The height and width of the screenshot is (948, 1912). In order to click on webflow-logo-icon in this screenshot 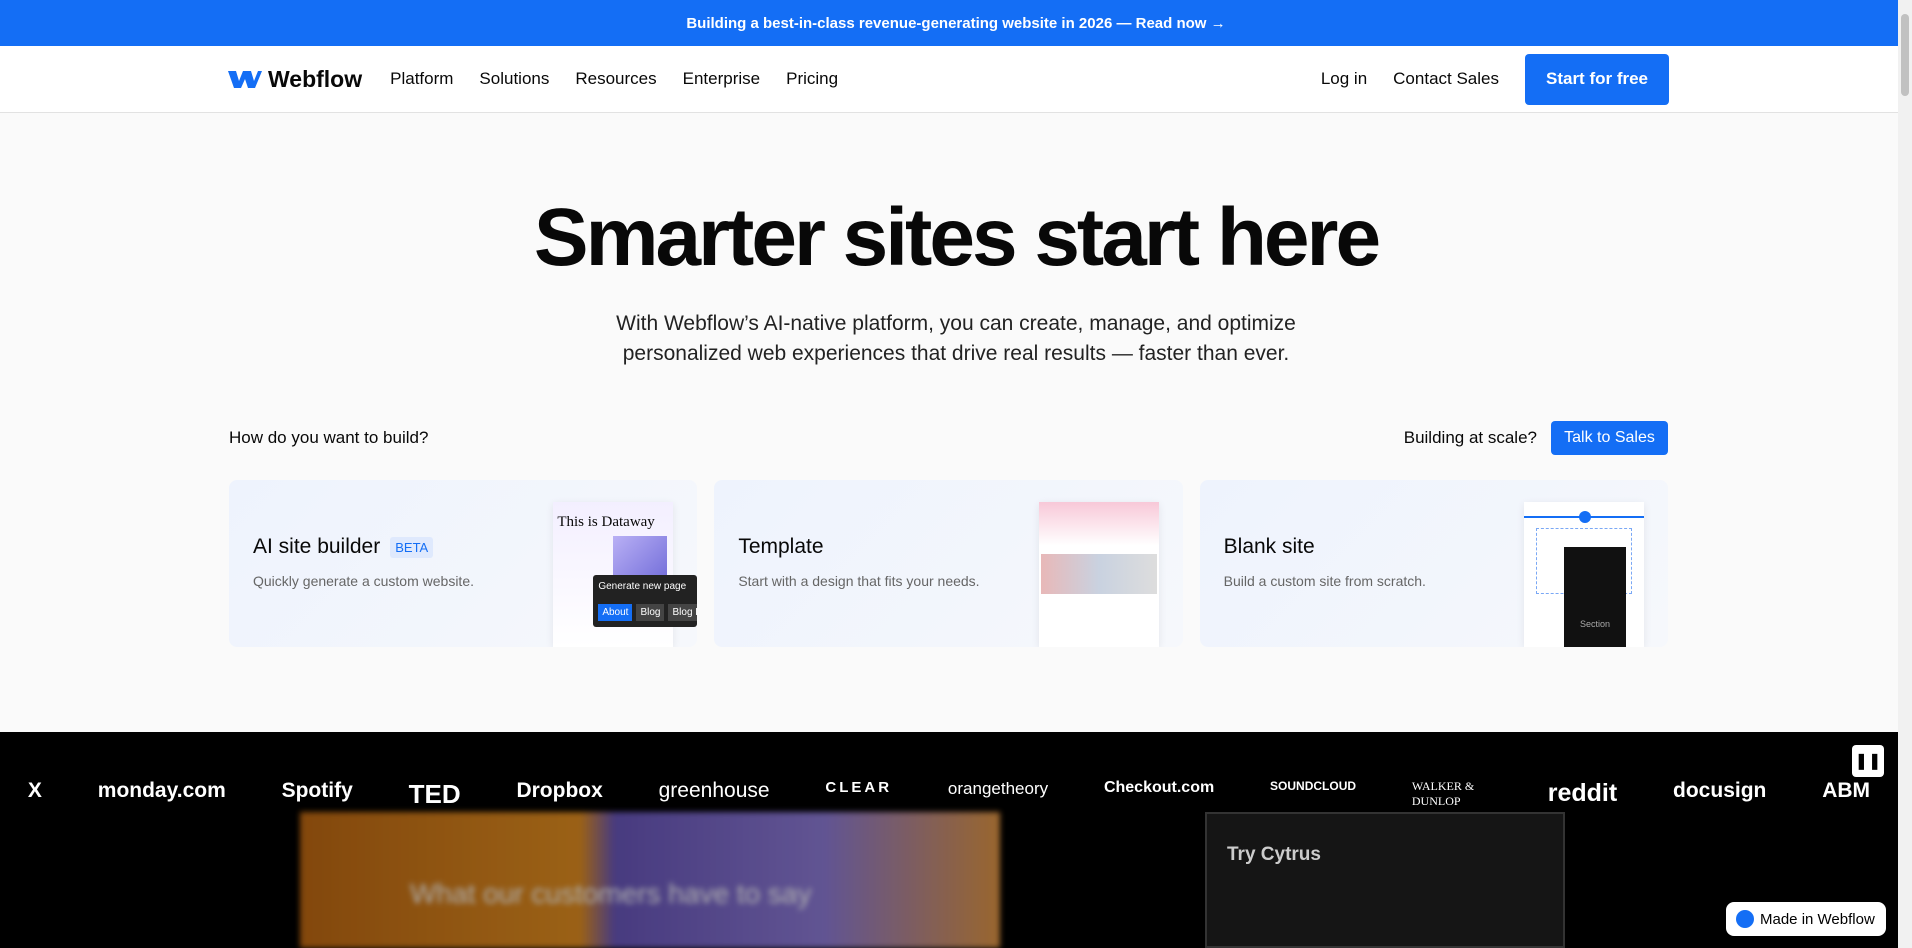, I will do `click(245, 79)`.